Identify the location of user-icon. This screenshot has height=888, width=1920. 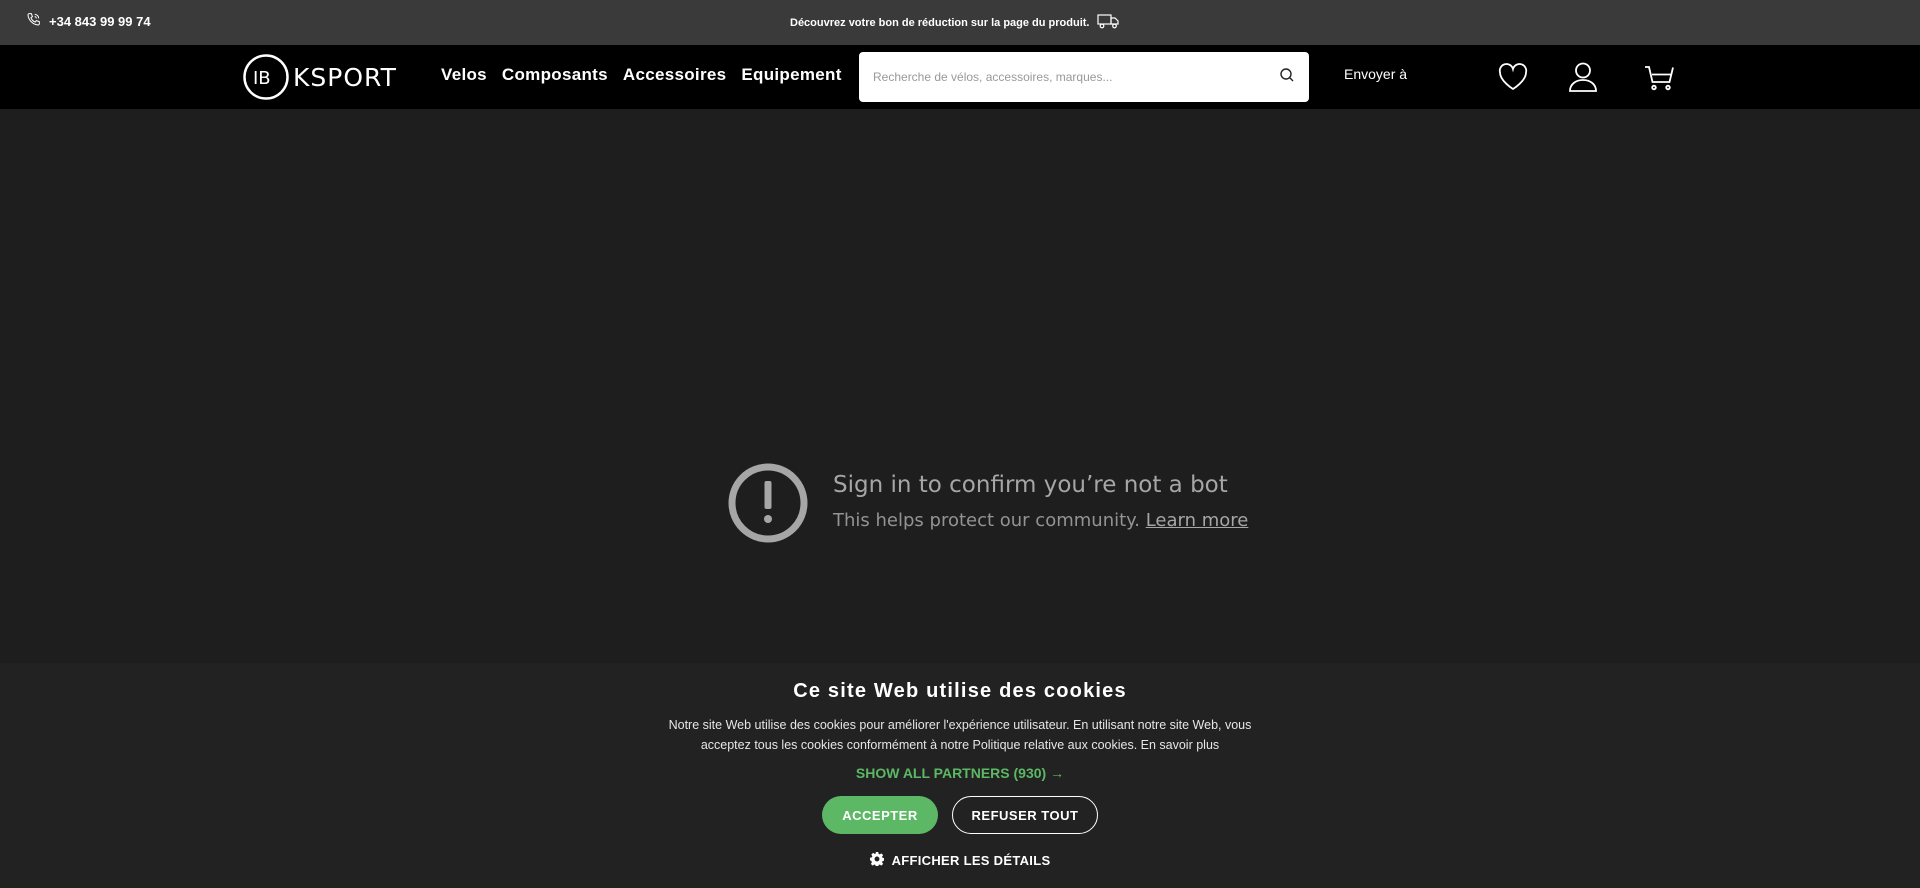
(1583, 77).